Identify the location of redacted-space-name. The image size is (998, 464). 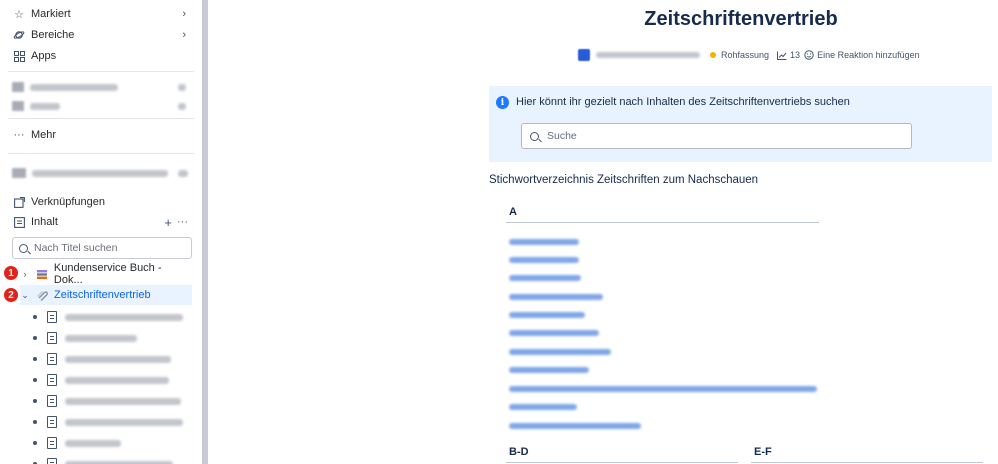
(100, 173).